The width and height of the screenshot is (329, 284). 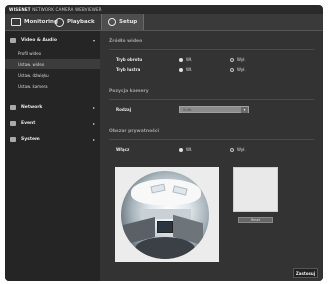 I want to click on top-navigation: Monitoring Playback Setup, so click(x=164, y=22).